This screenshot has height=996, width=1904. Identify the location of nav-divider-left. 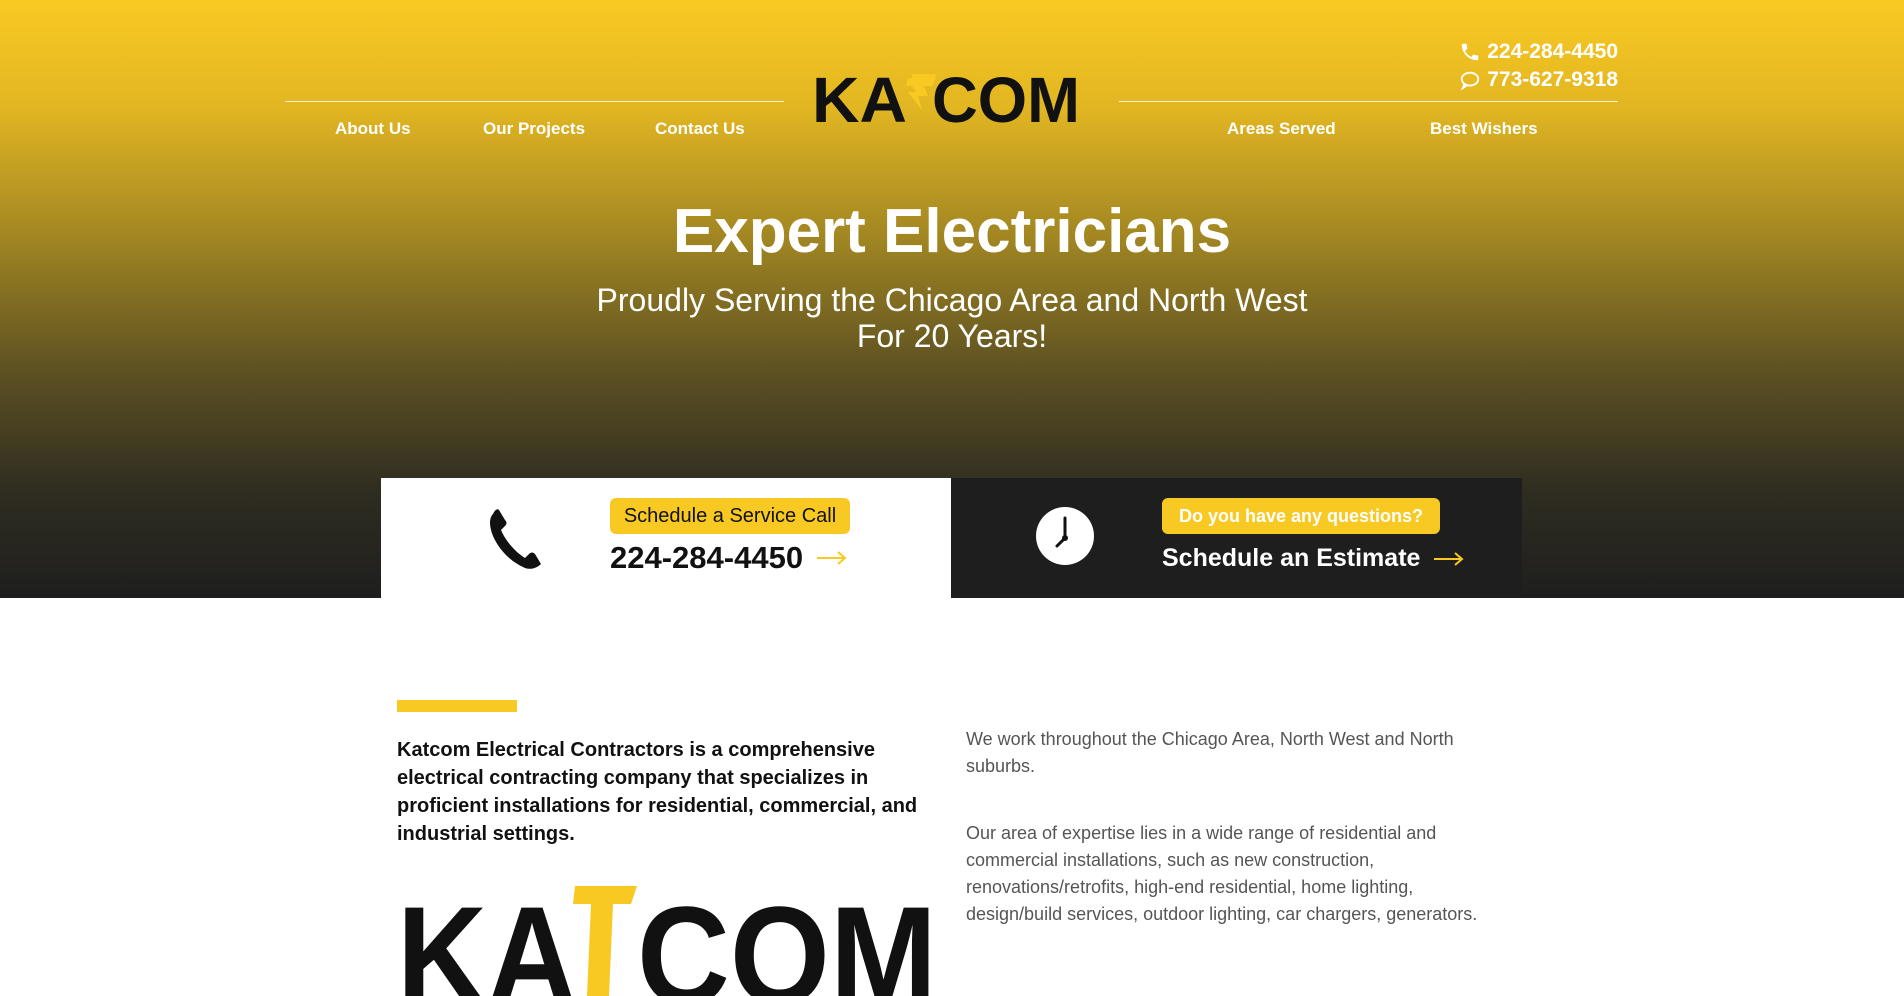
(534, 101).